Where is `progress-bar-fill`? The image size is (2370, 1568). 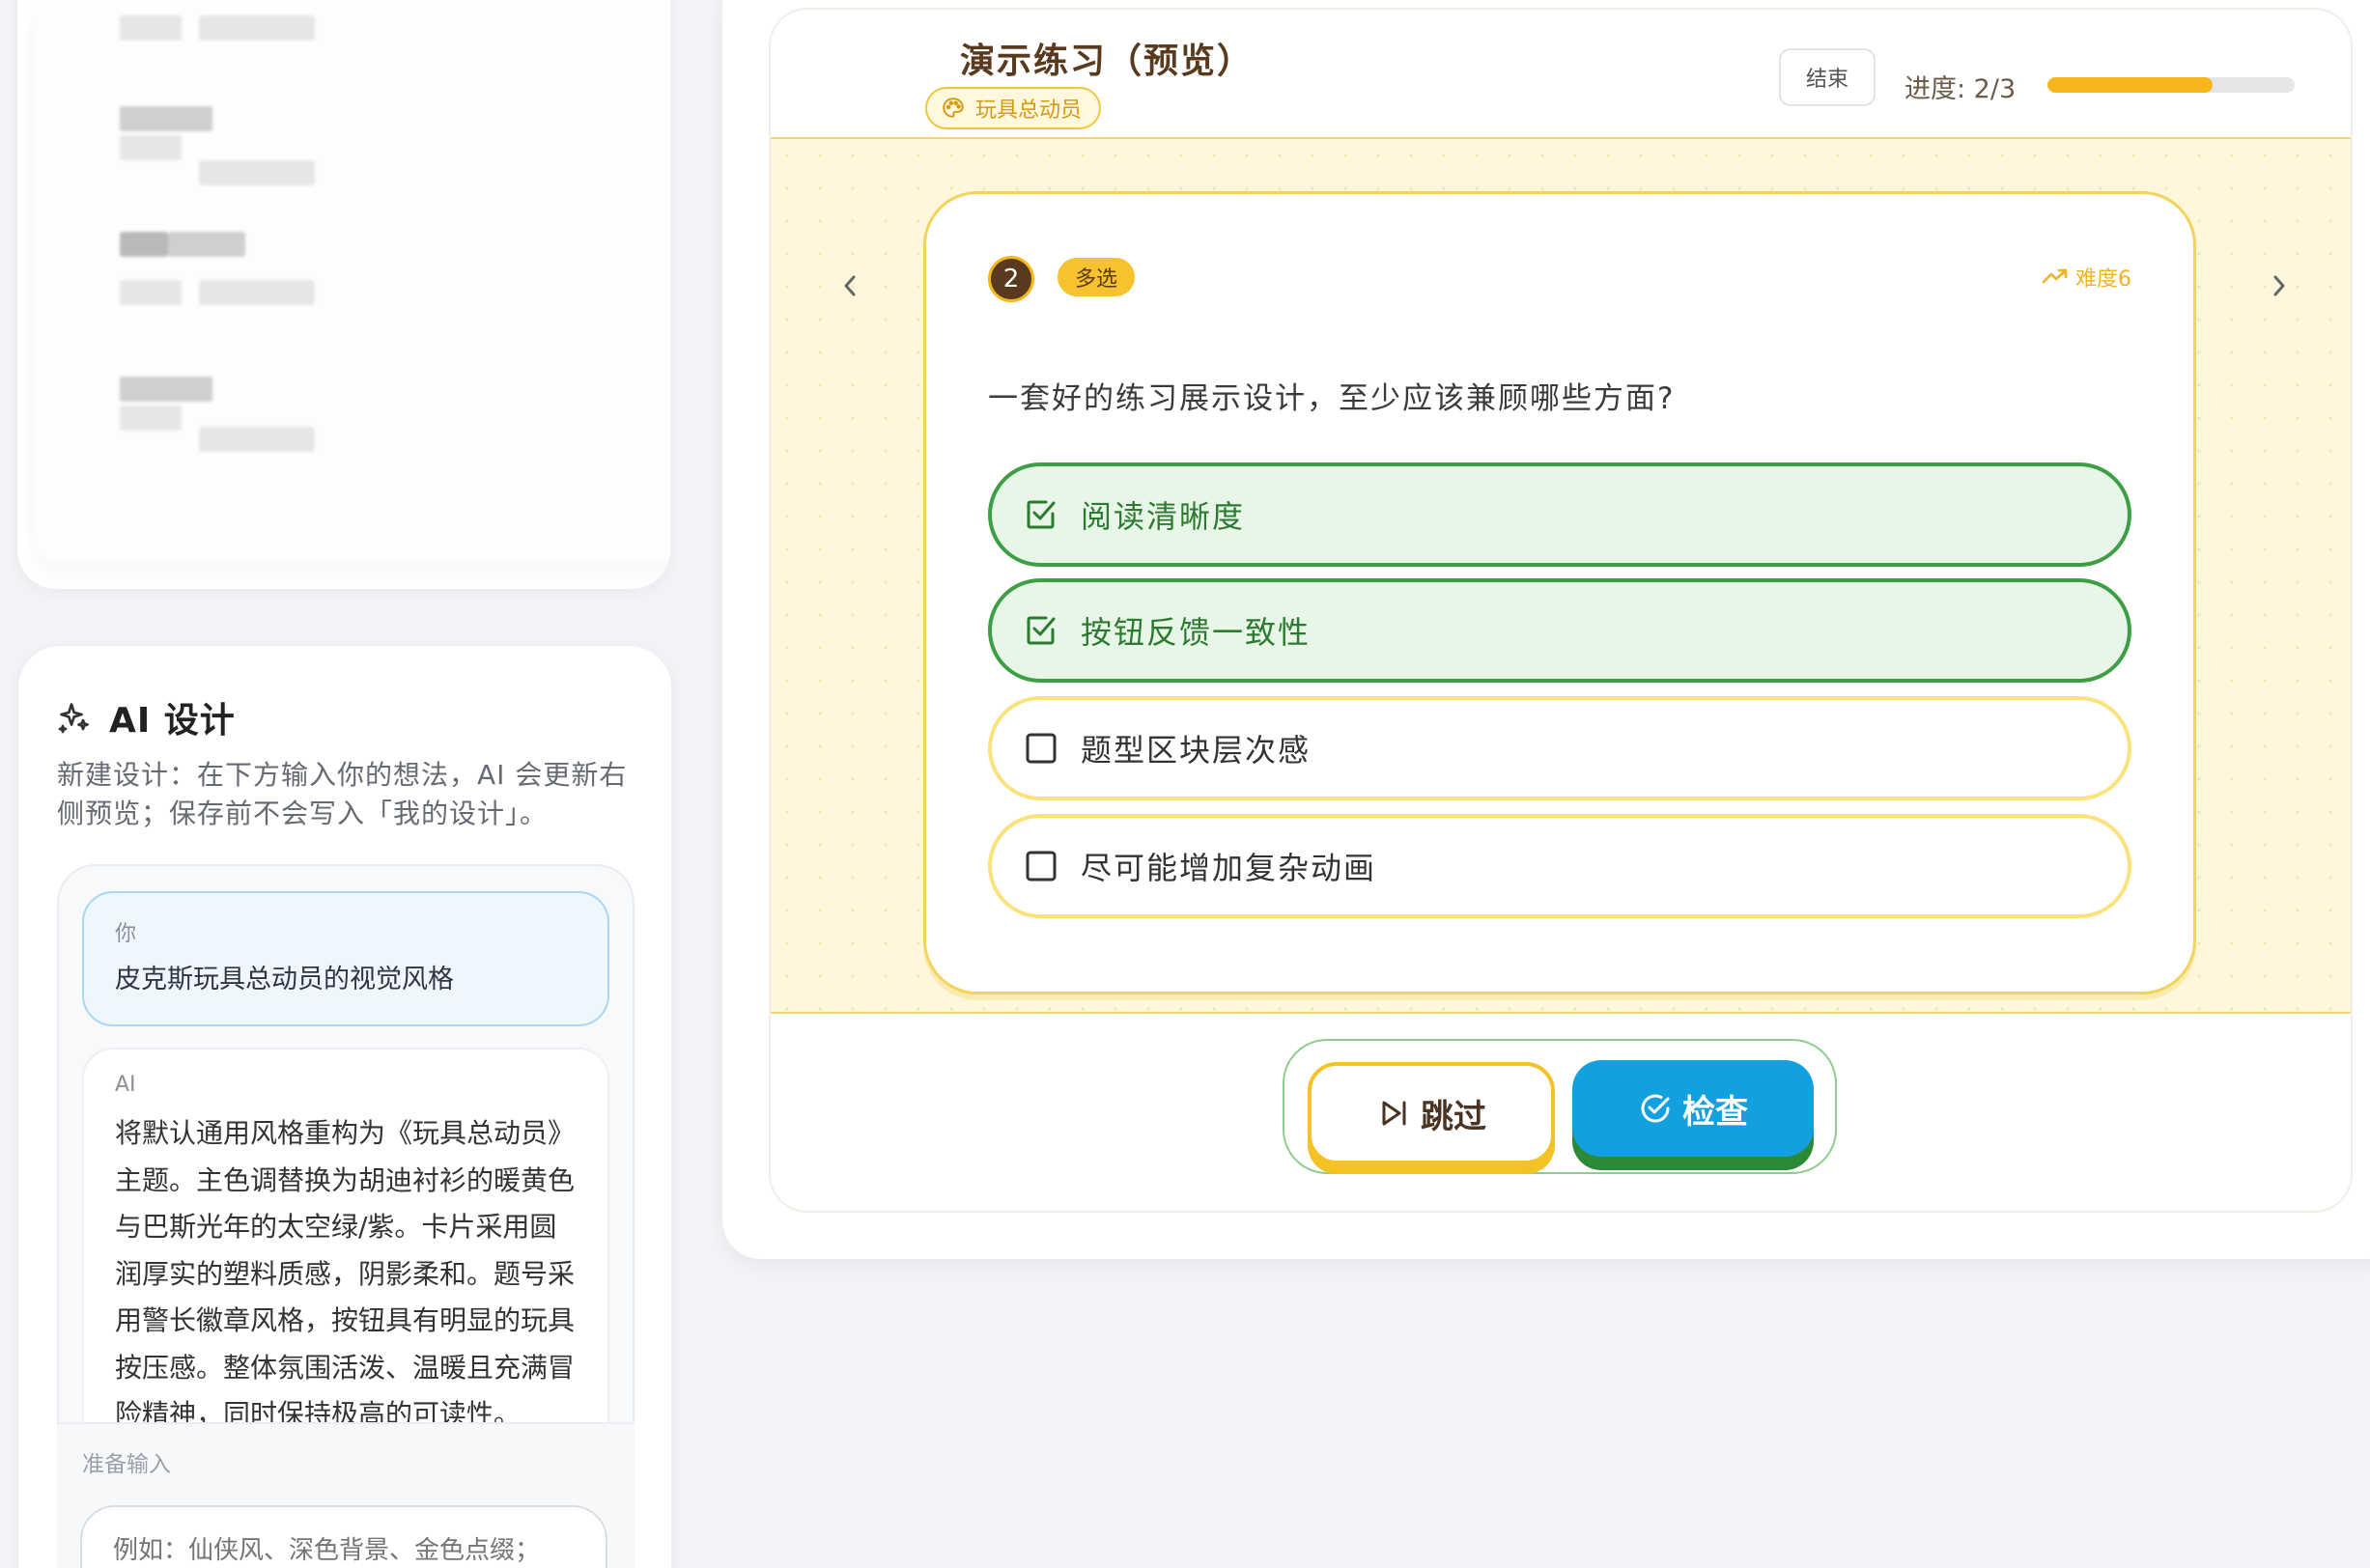
progress-bar-fill is located at coordinates (2130, 85).